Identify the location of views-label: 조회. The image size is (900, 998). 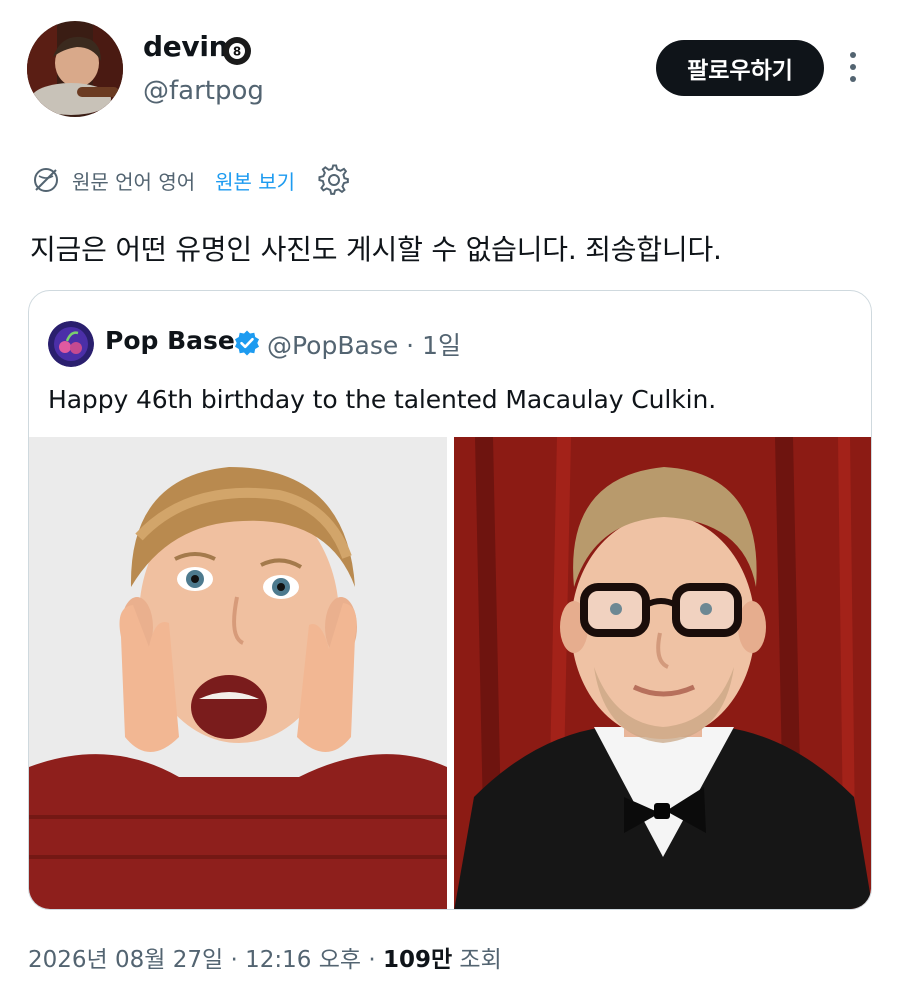
(477, 960).